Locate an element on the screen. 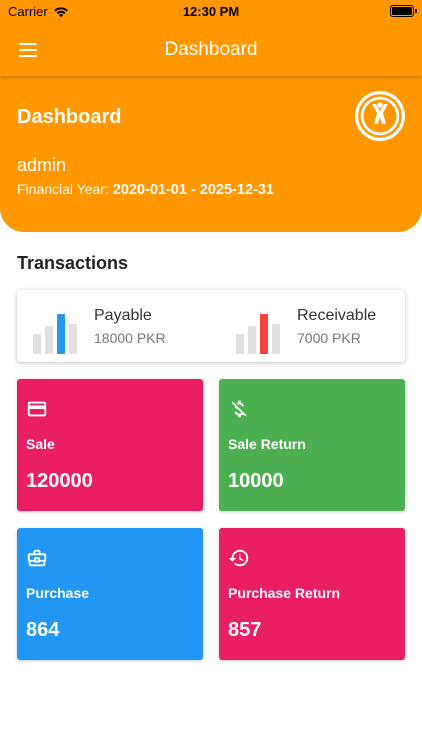 This screenshot has width=422, height=750. username: admin is located at coordinates (42, 165).